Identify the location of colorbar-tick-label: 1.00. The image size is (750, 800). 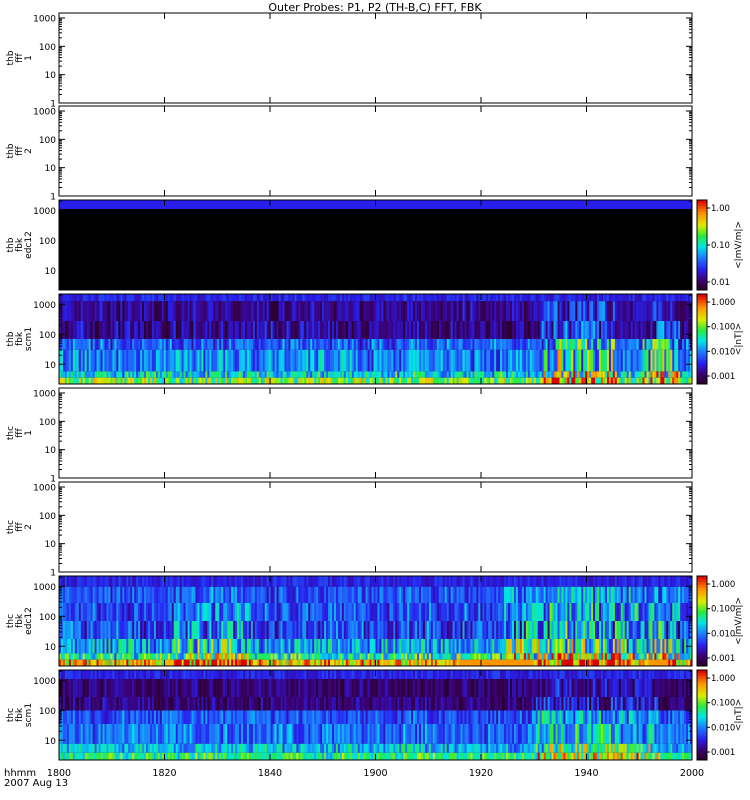
(720, 209).